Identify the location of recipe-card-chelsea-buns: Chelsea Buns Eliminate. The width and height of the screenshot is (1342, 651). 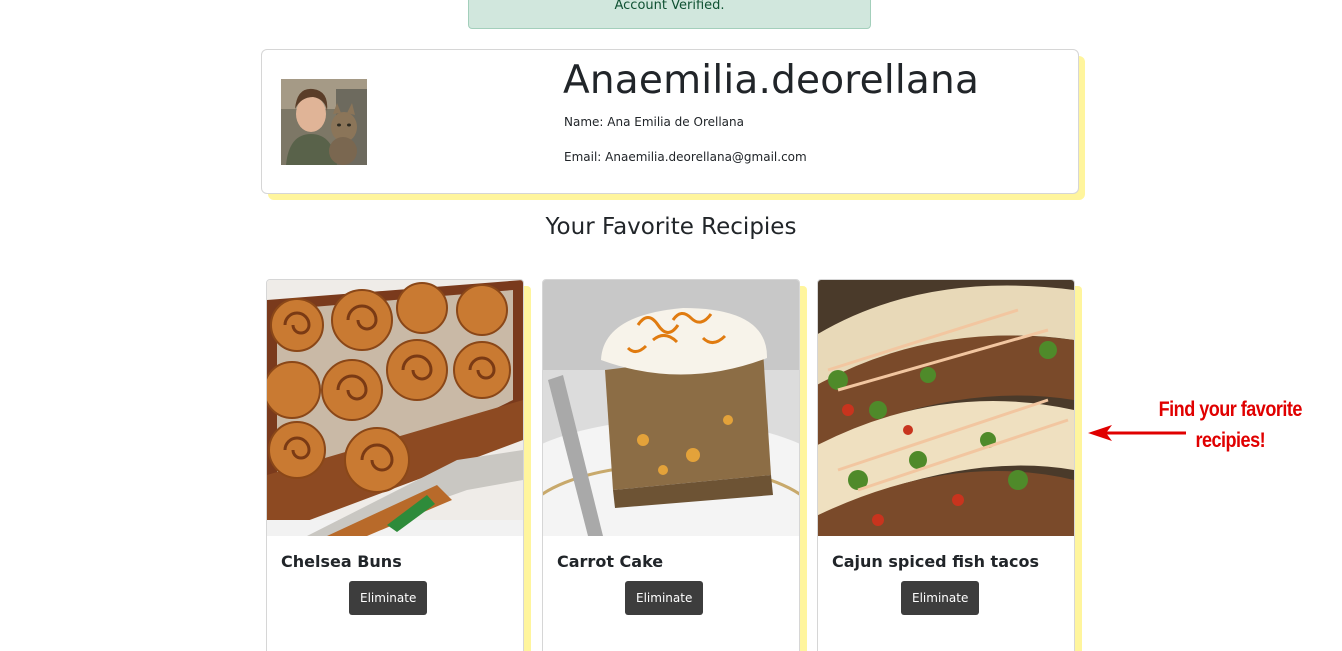
(395, 465).